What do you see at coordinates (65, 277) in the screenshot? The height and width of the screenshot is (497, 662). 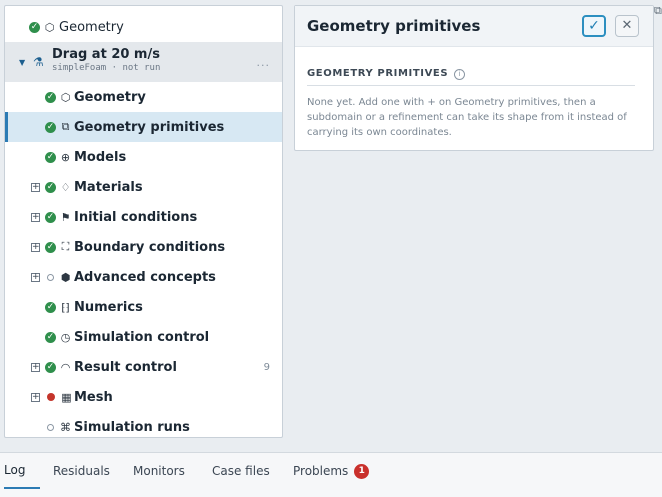 I see `hexagon-icon: ⬢` at bounding box center [65, 277].